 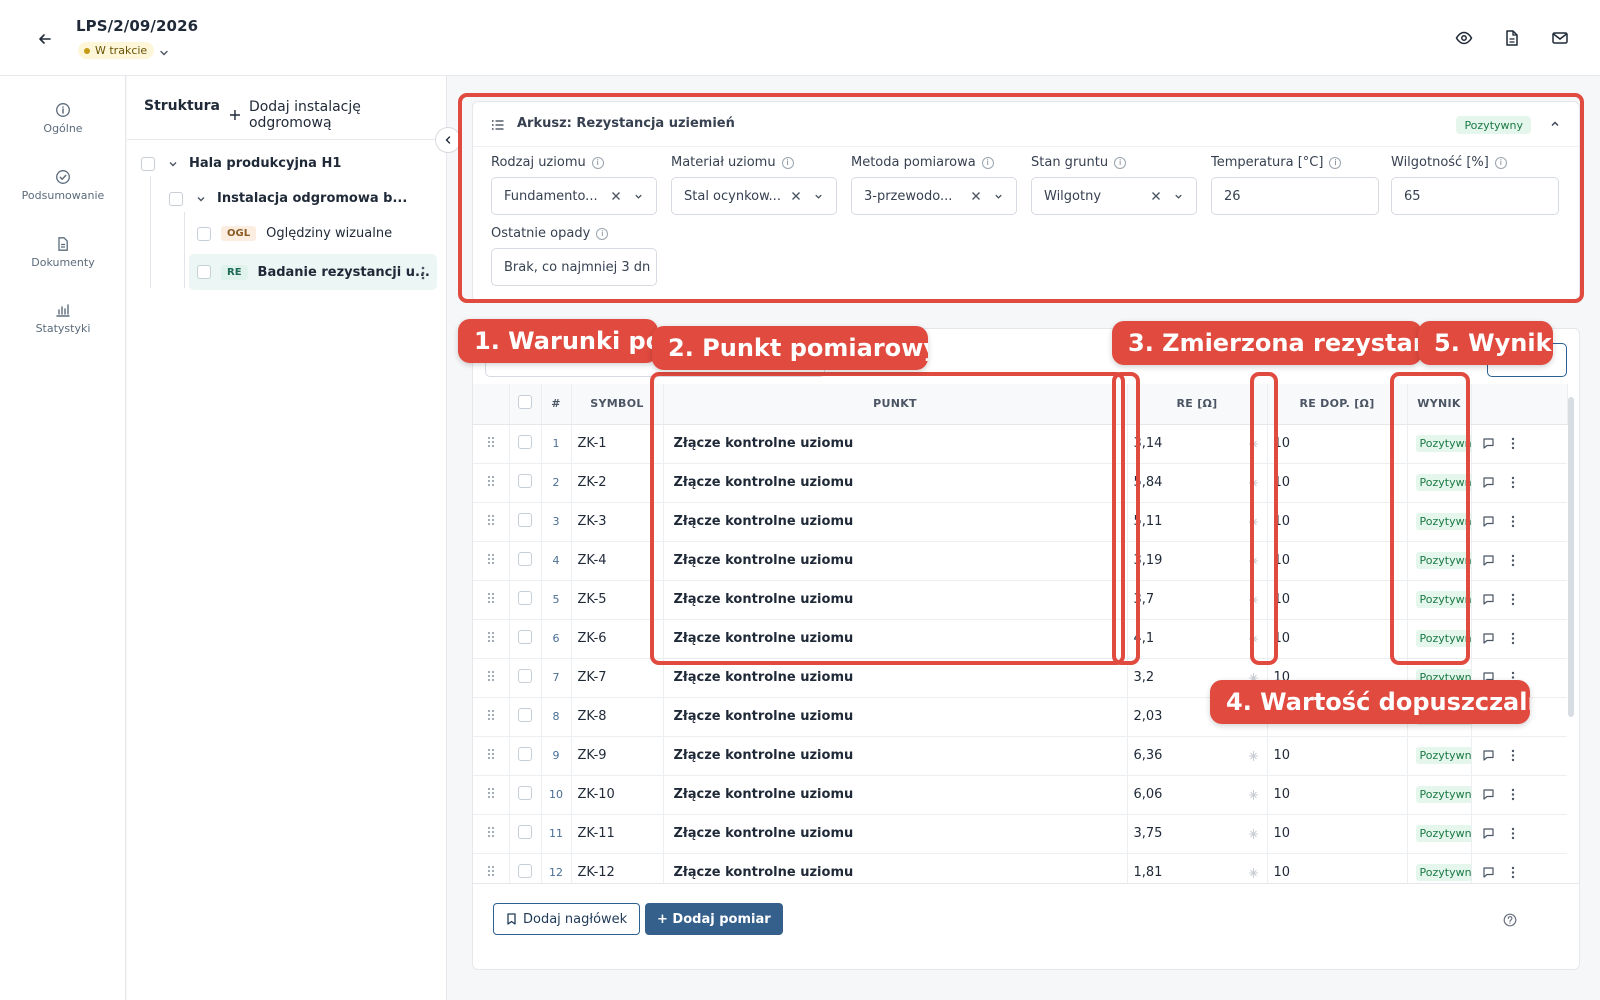 What do you see at coordinates (617, 756) in the screenshot?
I see `cell-symbol: ZK-9` at bounding box center [617, 756].